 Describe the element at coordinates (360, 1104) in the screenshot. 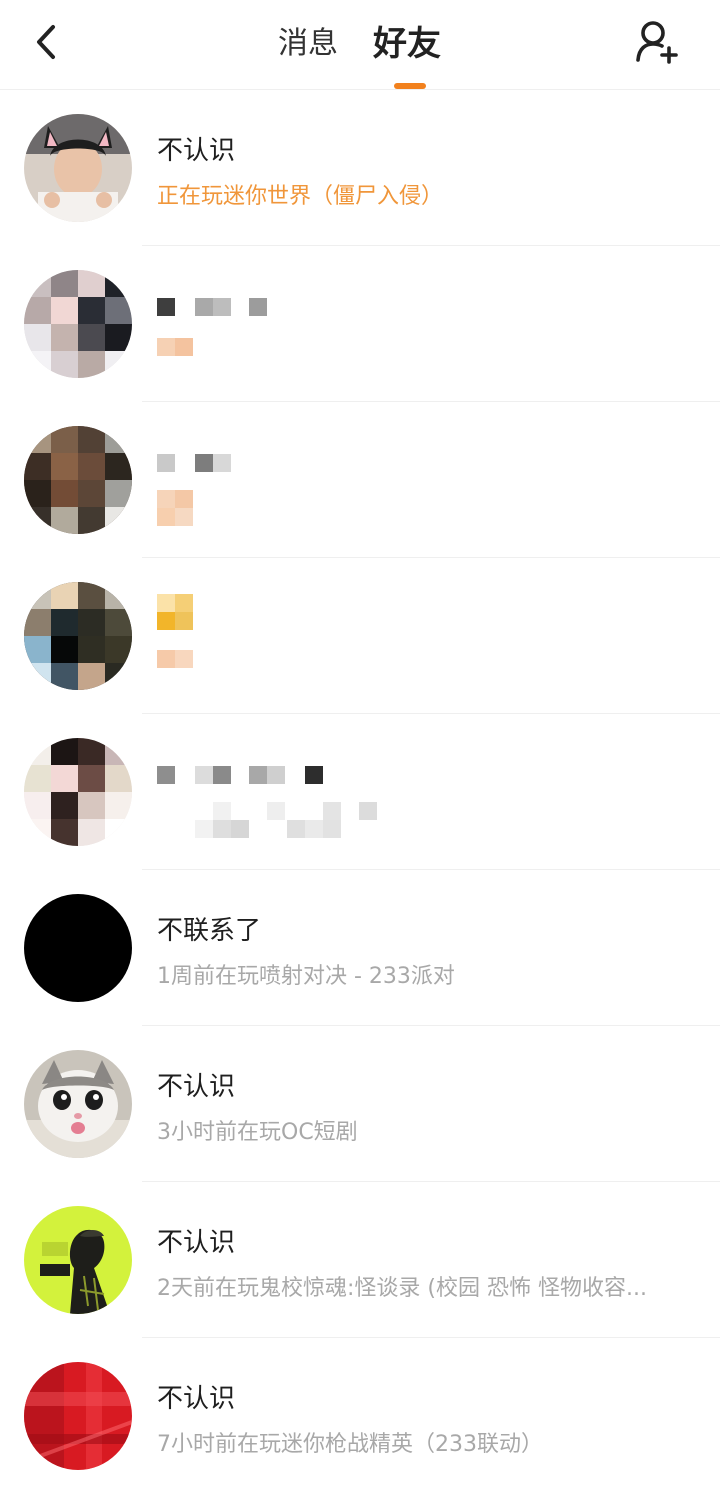

I see `friend-row: 不认识 3小时前在玩OC短剧` at that location.